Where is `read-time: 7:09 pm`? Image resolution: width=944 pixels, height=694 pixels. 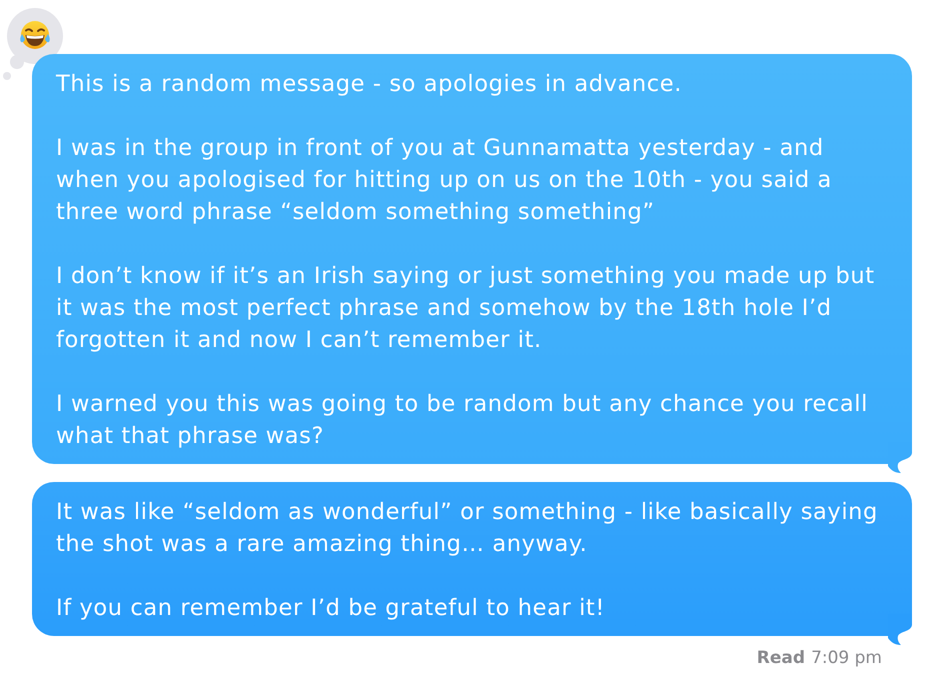 read-time: 7:09 pm is located at coordinates (846, 658).